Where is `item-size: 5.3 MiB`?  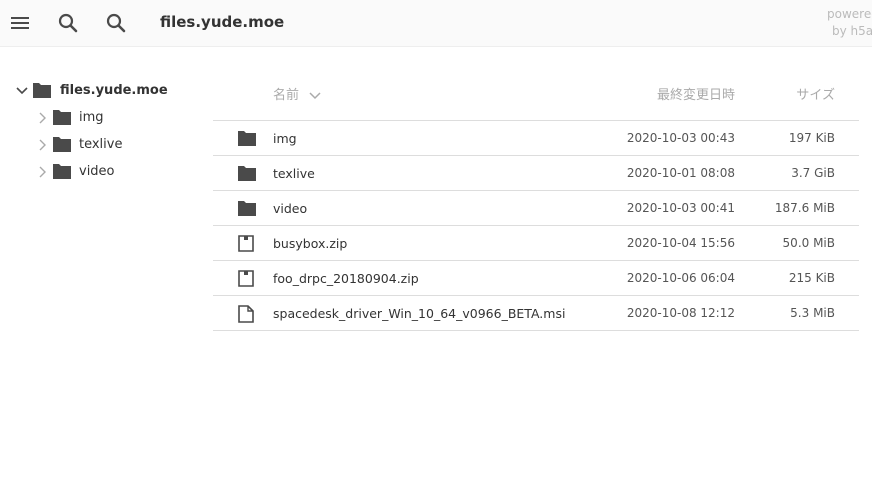 item-size: 5.3 MiB is located at coordinates (812, 313).